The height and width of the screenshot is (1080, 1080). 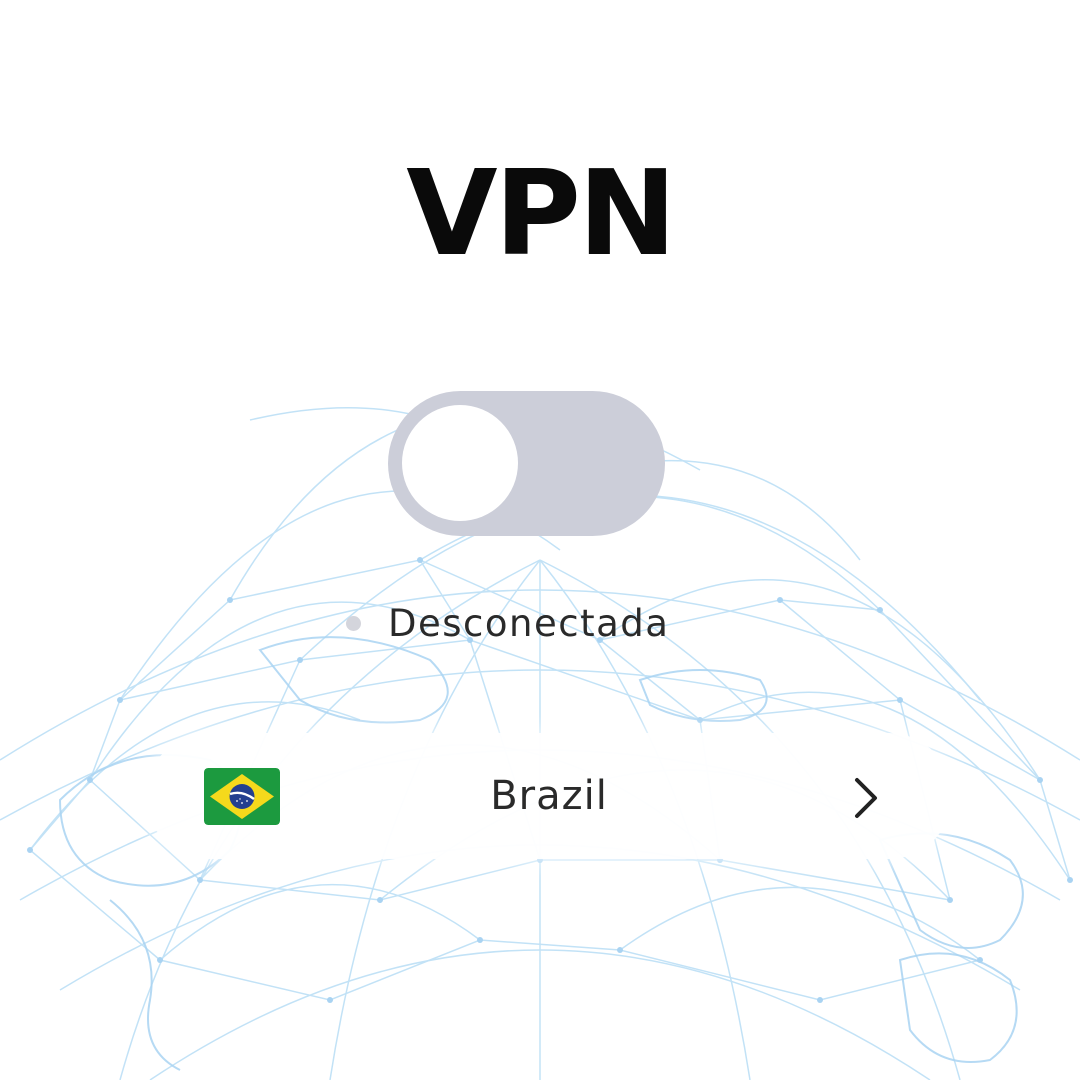 I want to click on status-label: Desconectada, so click(x=529, y=623).